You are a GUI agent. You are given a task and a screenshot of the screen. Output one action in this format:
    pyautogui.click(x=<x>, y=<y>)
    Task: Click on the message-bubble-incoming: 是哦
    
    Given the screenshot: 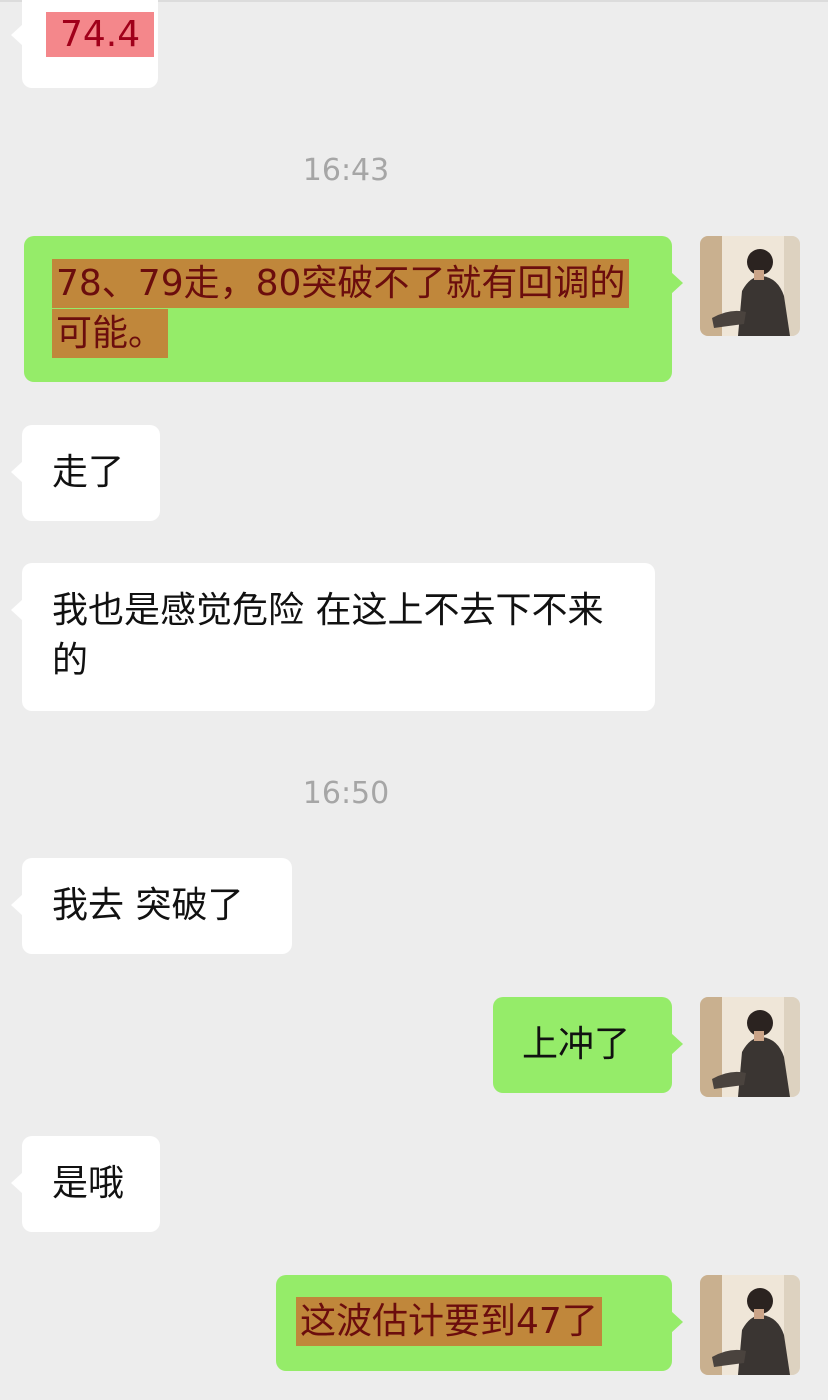 What is the action you would take?
    pyautogui.click(x=85, y=1184)
    